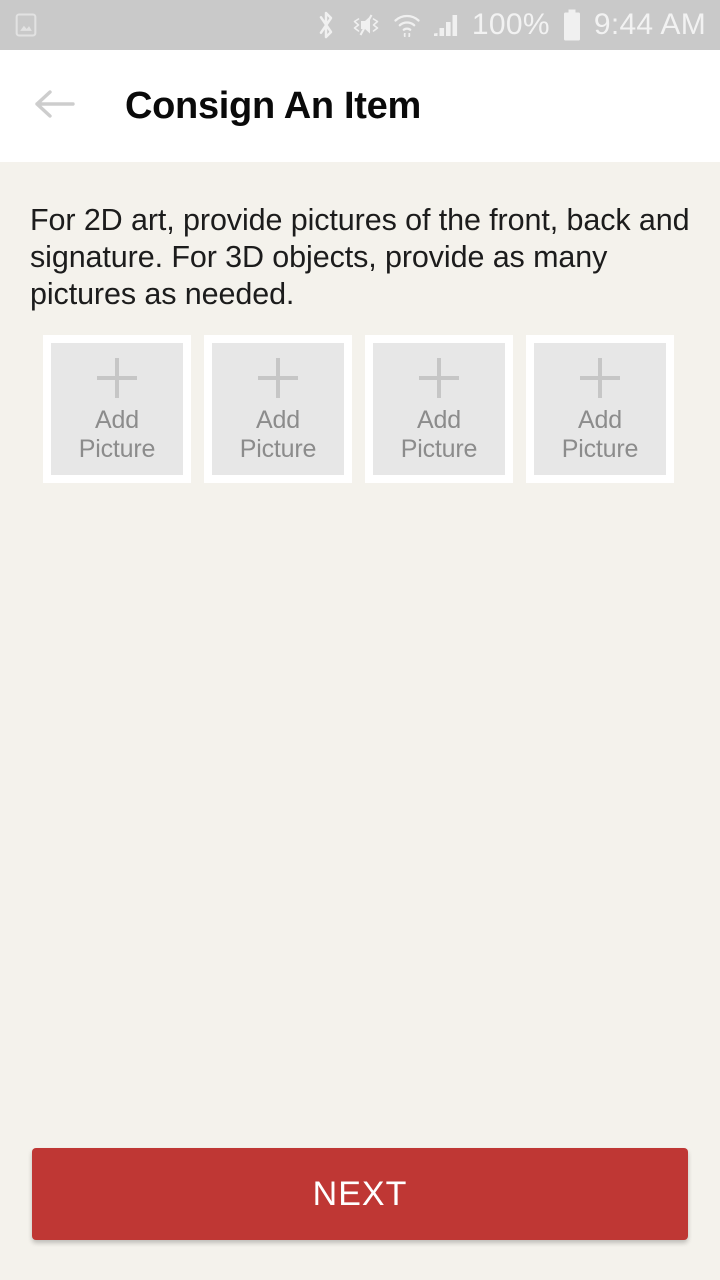 This screenshot has height=1280, width=720. Describe the element at coordinates (407, 25) in the screenshot. I see `wifi-icon` at that location.